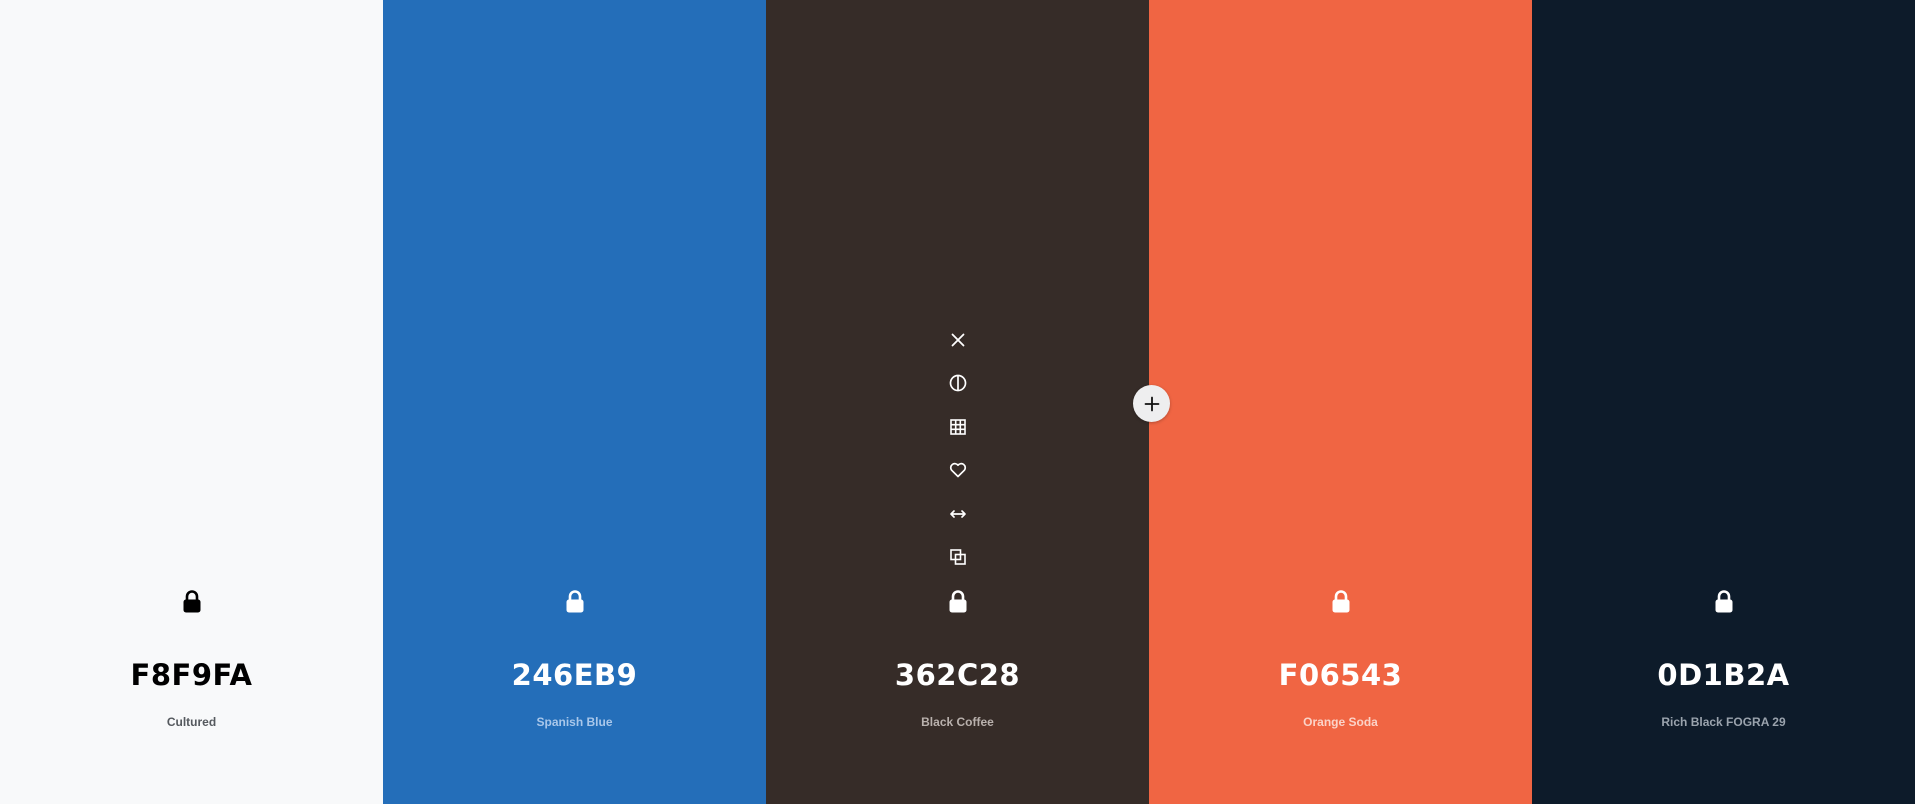 The height and width of the screenshot is (804, 1915). Describe the element at coordinates (191, 722) in the screenshot. I see `color-name: Cultured` at that location.